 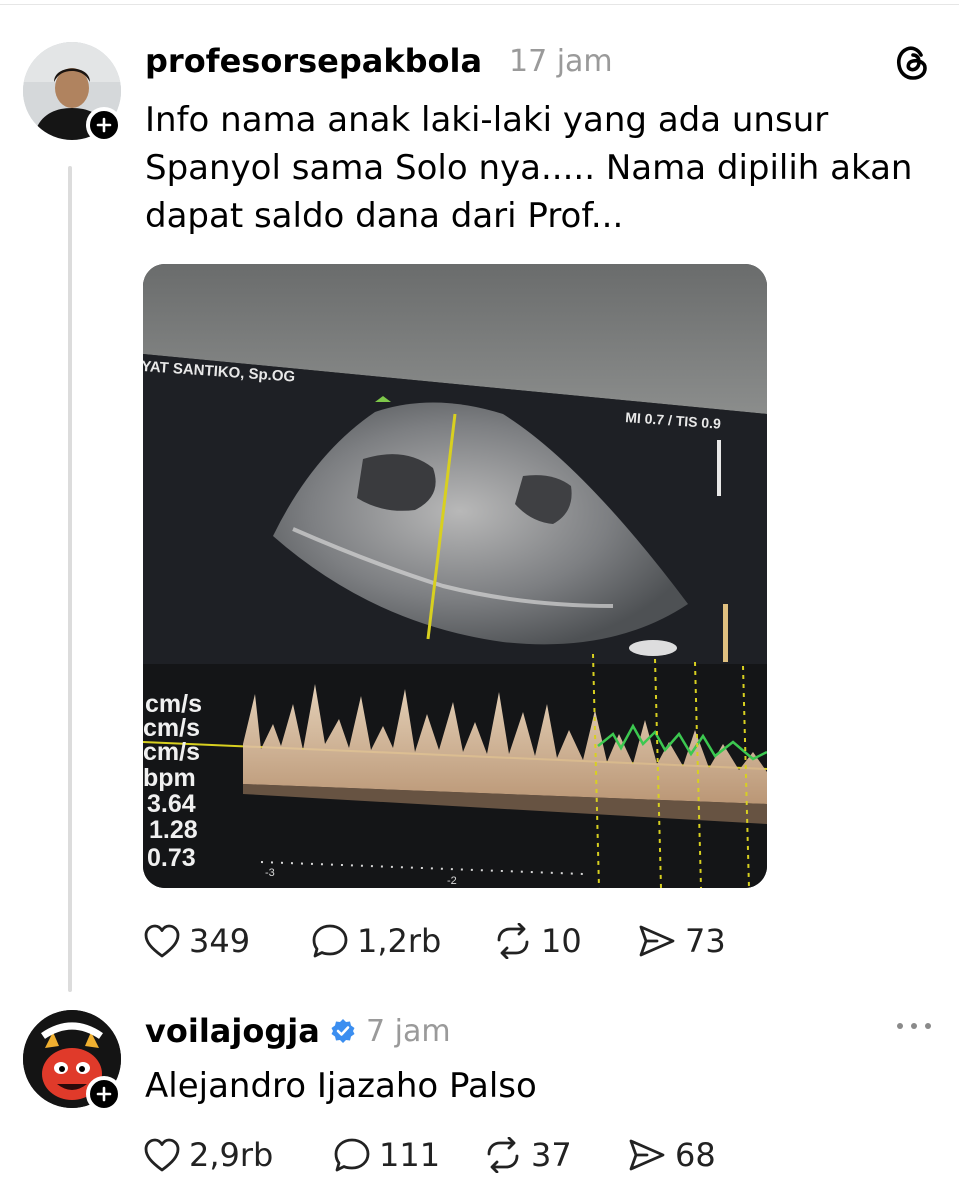 What do you see at coordinates (171, 752) in the screenshot?
I see `readout-3: cm/s` at bounding box center [171, 752].